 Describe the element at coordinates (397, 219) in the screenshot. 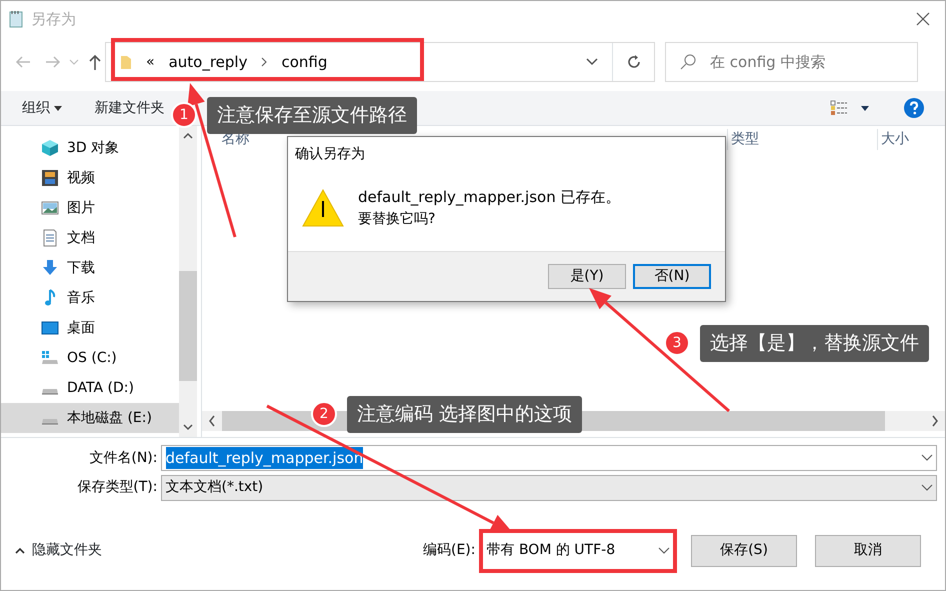

I see `dialog-question: 要替换它吗?` at that location.